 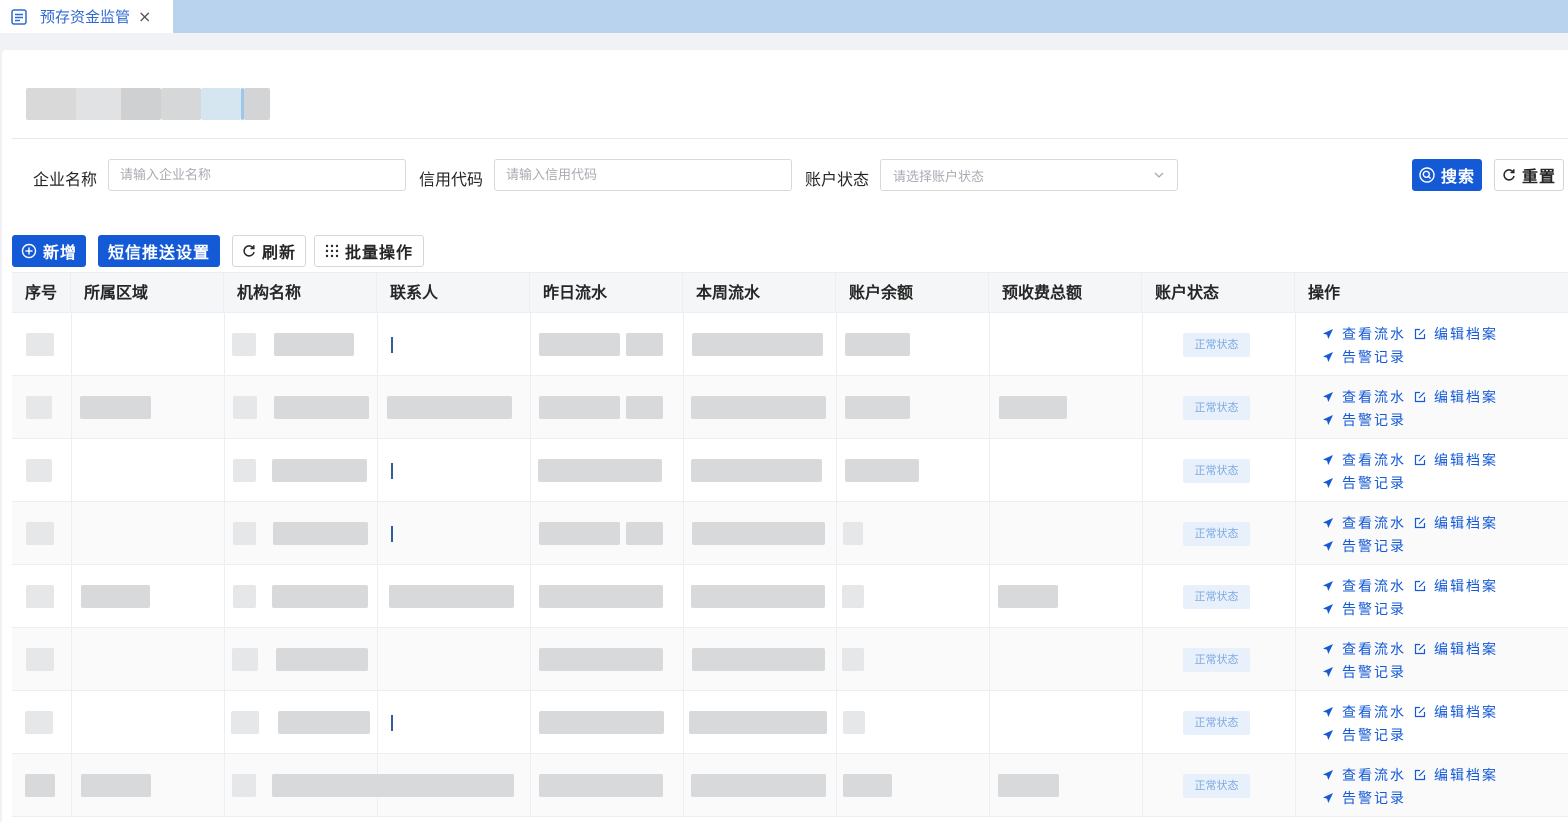 What do you see at coordinates (1538, 176) in the screenshot?
I see `reset-button-label: 重置` at bounding box center [1538, 176].